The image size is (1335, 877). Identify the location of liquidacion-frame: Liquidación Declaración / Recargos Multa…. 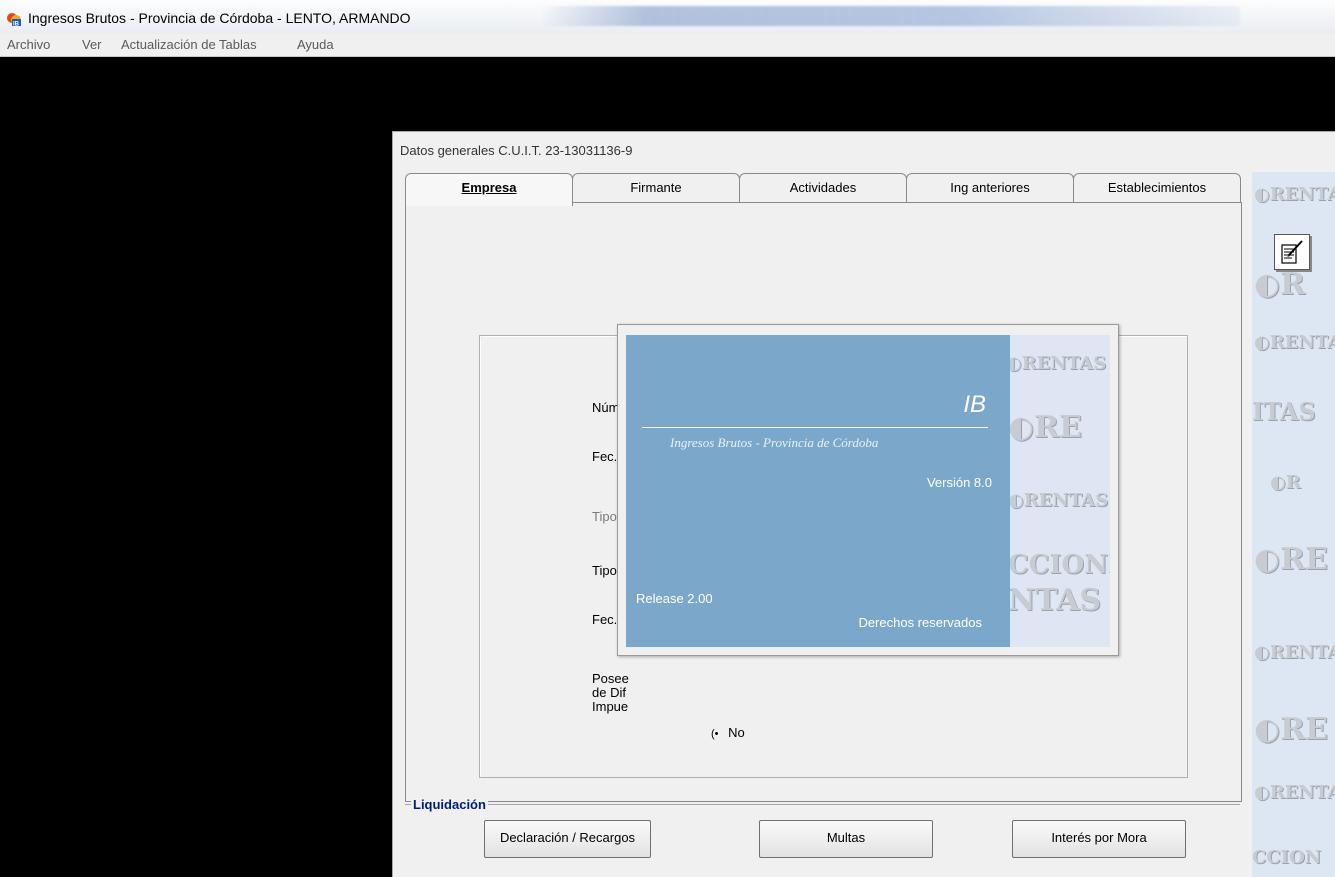
(822, 836).